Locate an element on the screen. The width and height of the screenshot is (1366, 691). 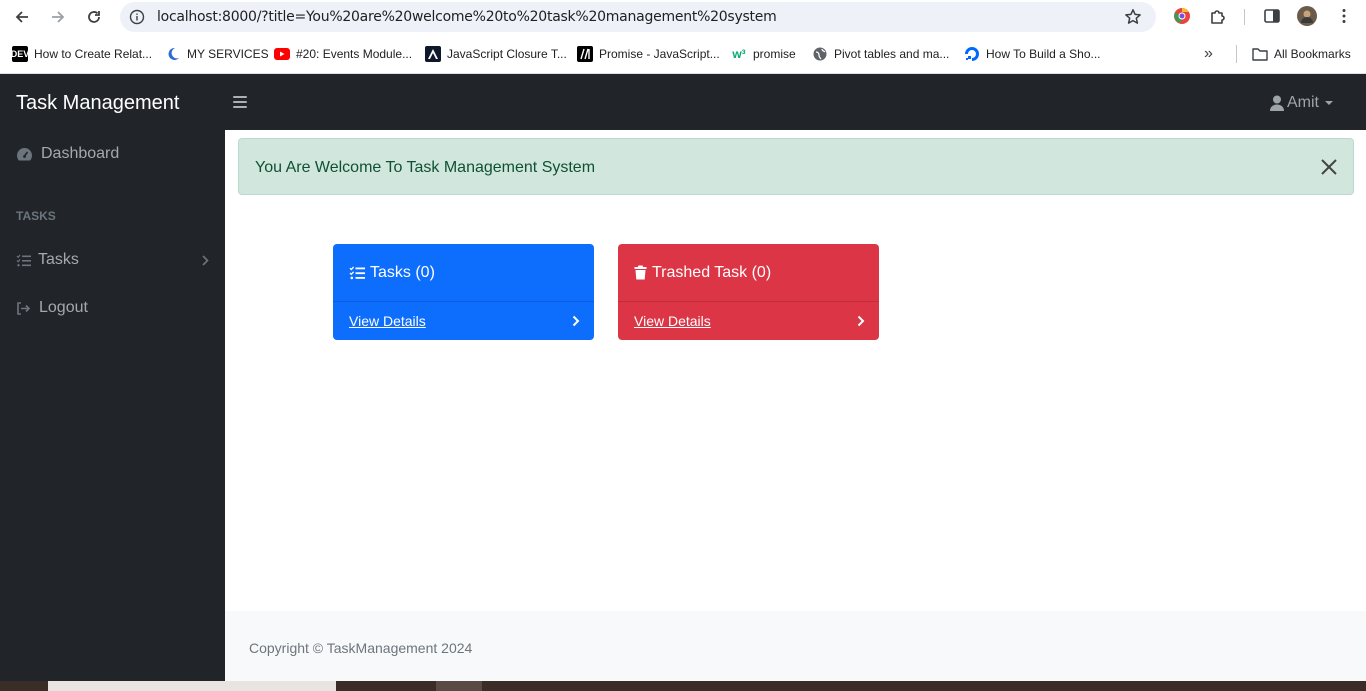
card-title: Tasks (0) is located at coordinates (402, 272).